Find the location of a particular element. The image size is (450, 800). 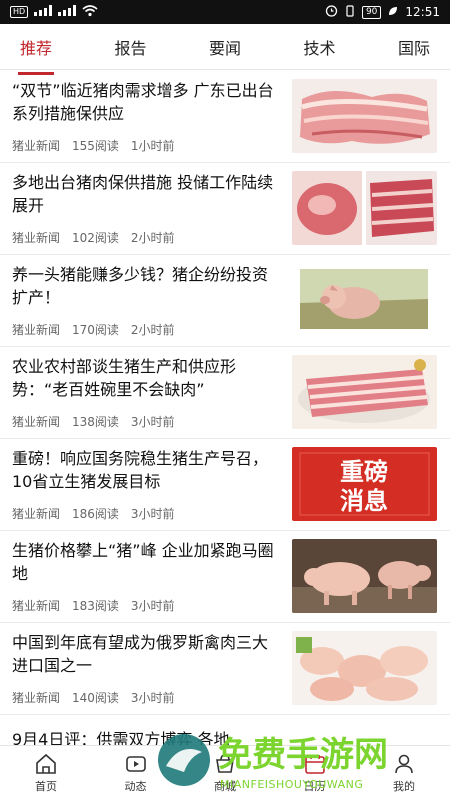

tab-tech: 技术 is located at coordinates (319, 47).